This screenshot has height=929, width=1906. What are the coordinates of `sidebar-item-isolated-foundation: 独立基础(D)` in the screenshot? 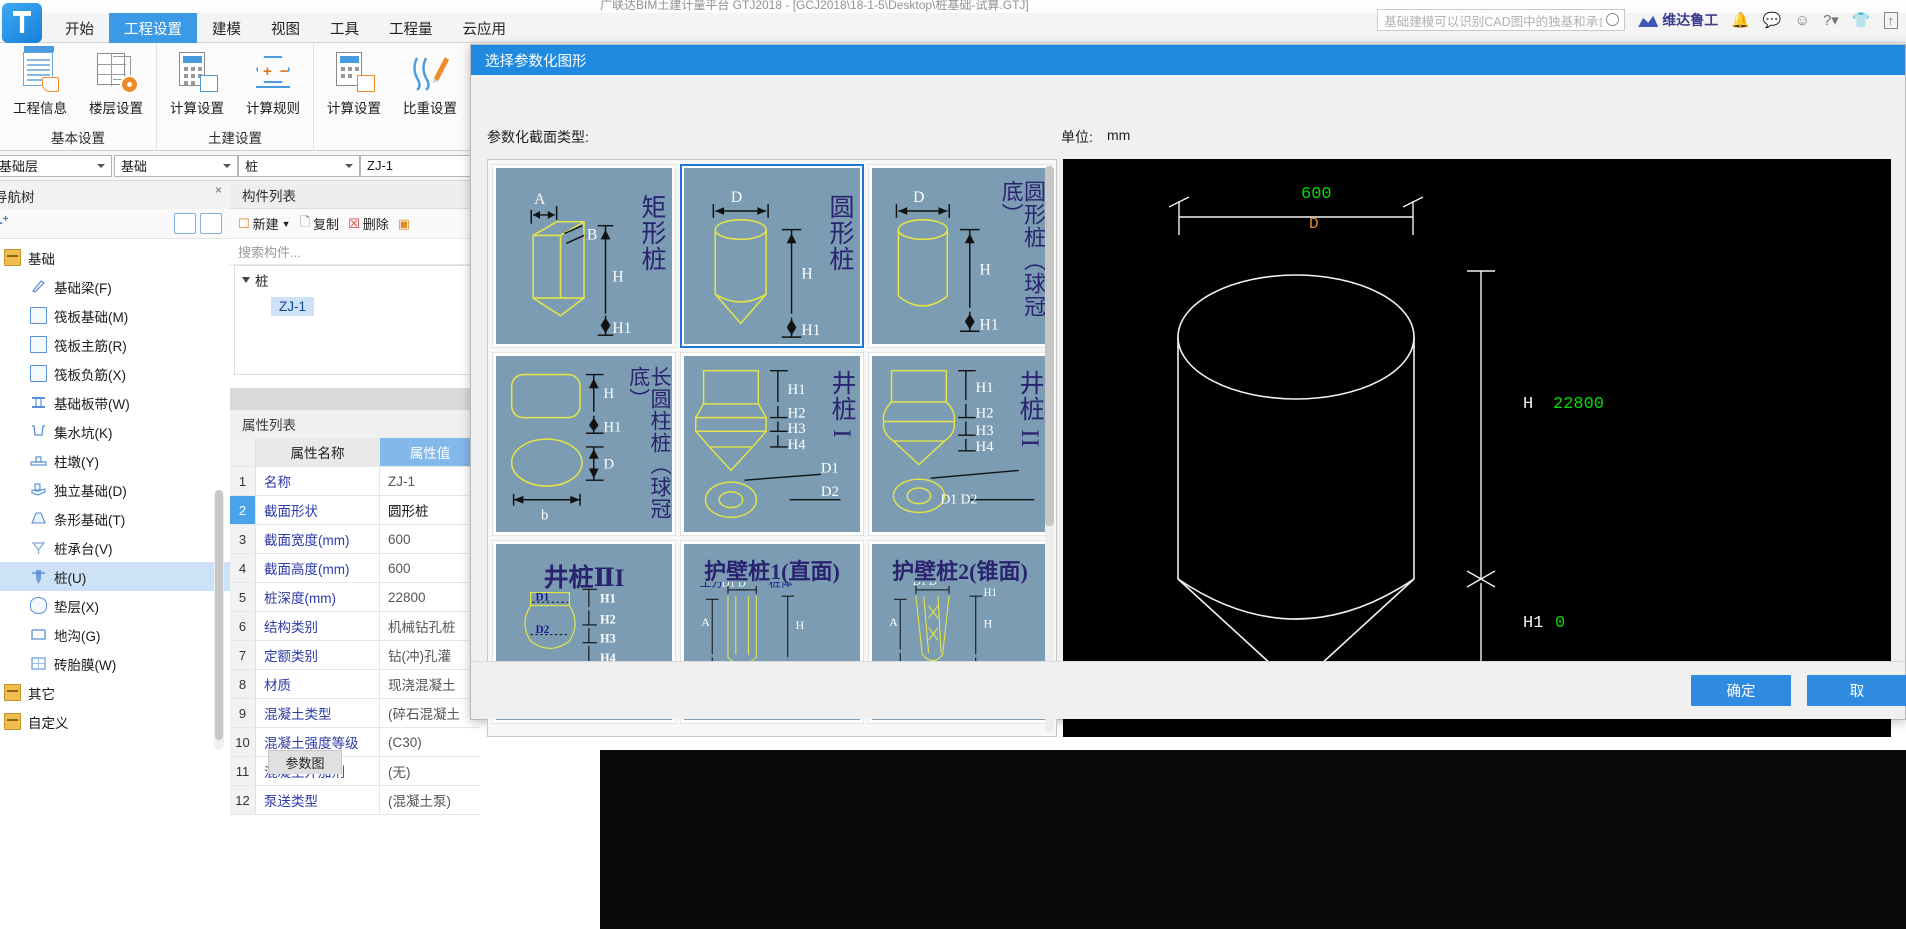 It's located at (115, 489).